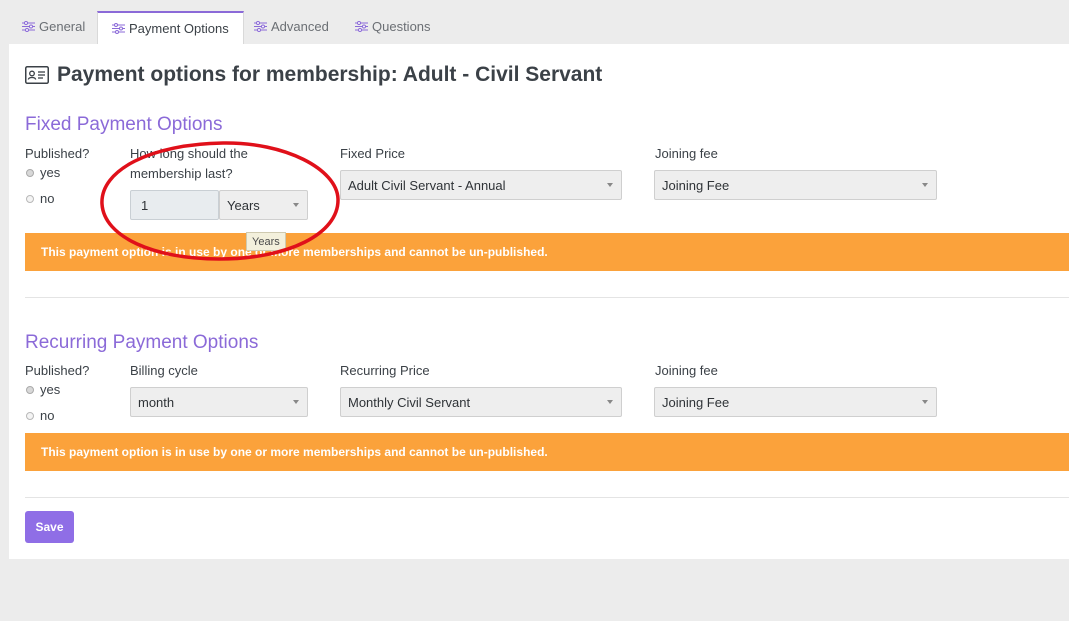 The image size is (1069, 621). Describe the element at coordinates (481, 402) in the screenshot. I see `recurring-price-select: Monthly Civil Servant` at that location.